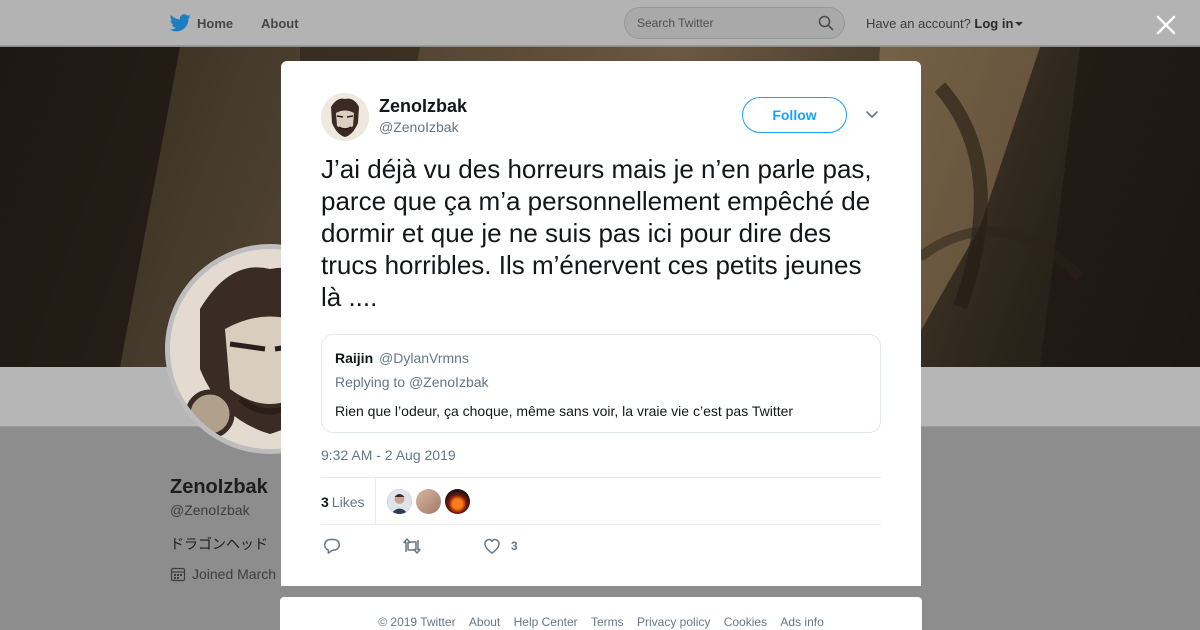  I want to click on quoted-replying-to: Replying to @ZenoIzbak, so click(412, 382).